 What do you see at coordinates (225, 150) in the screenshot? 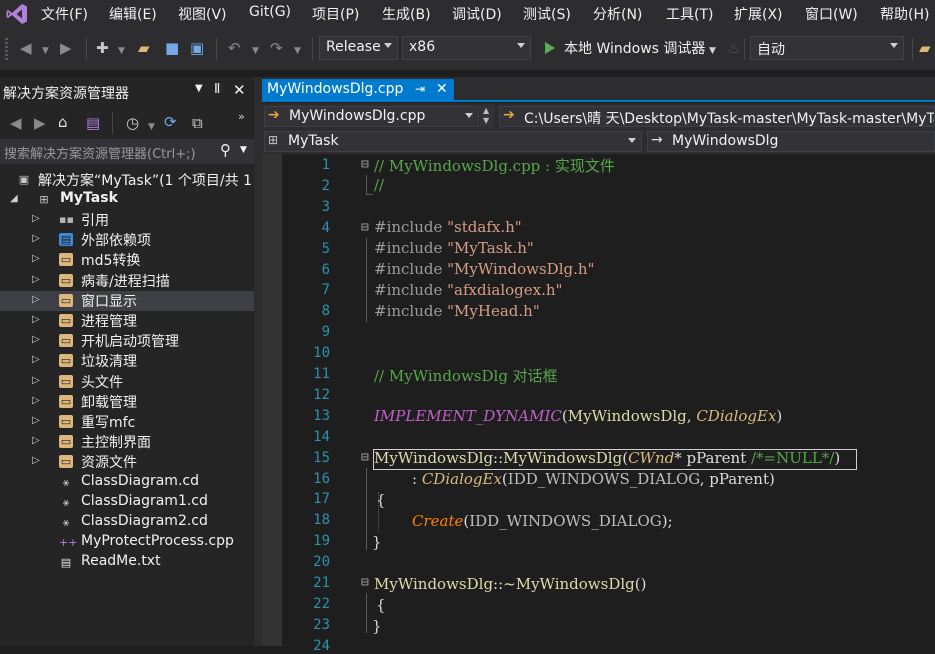
I see `search-icon: ⚲` at bounding box center [225, 150].